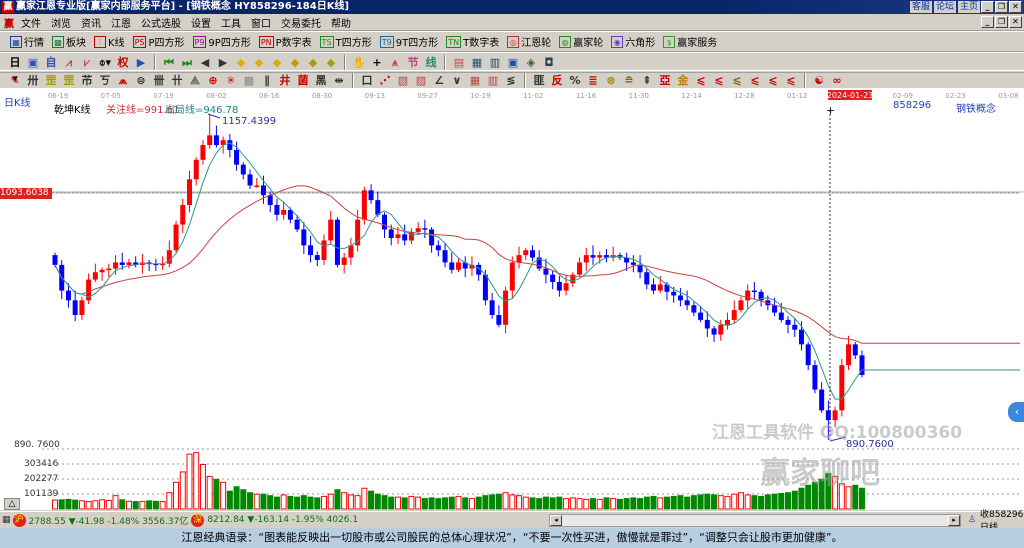 This screenshot has height=548, width=1024. Describe the element at coordinates (968, 7) in the screenshot. I see `home-link: 主页` at that location.